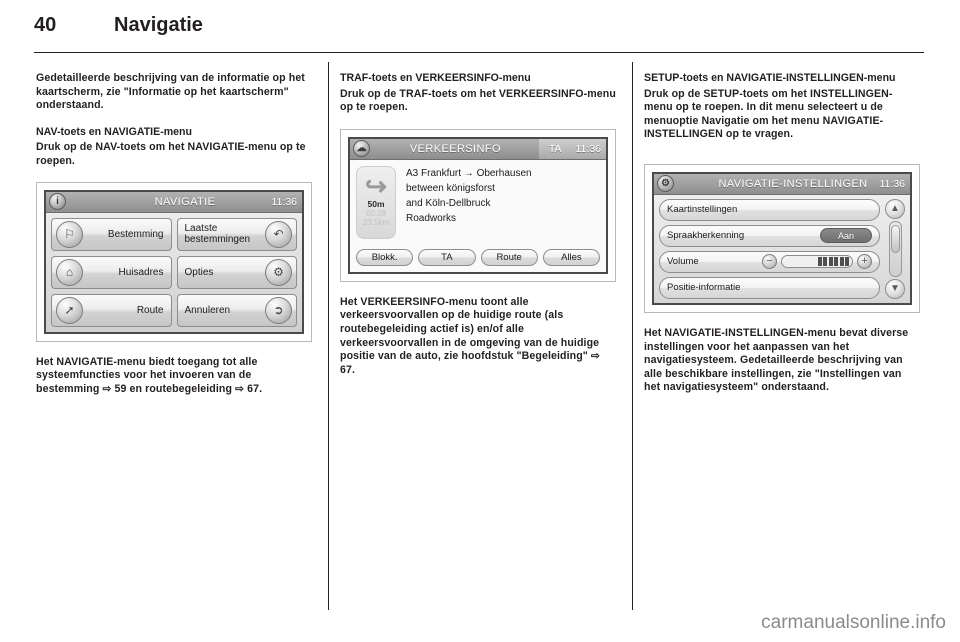  Describe the element at coordinates (135, 234) in the screenshot. I see `nav-button-label: Bestemming` at that location.